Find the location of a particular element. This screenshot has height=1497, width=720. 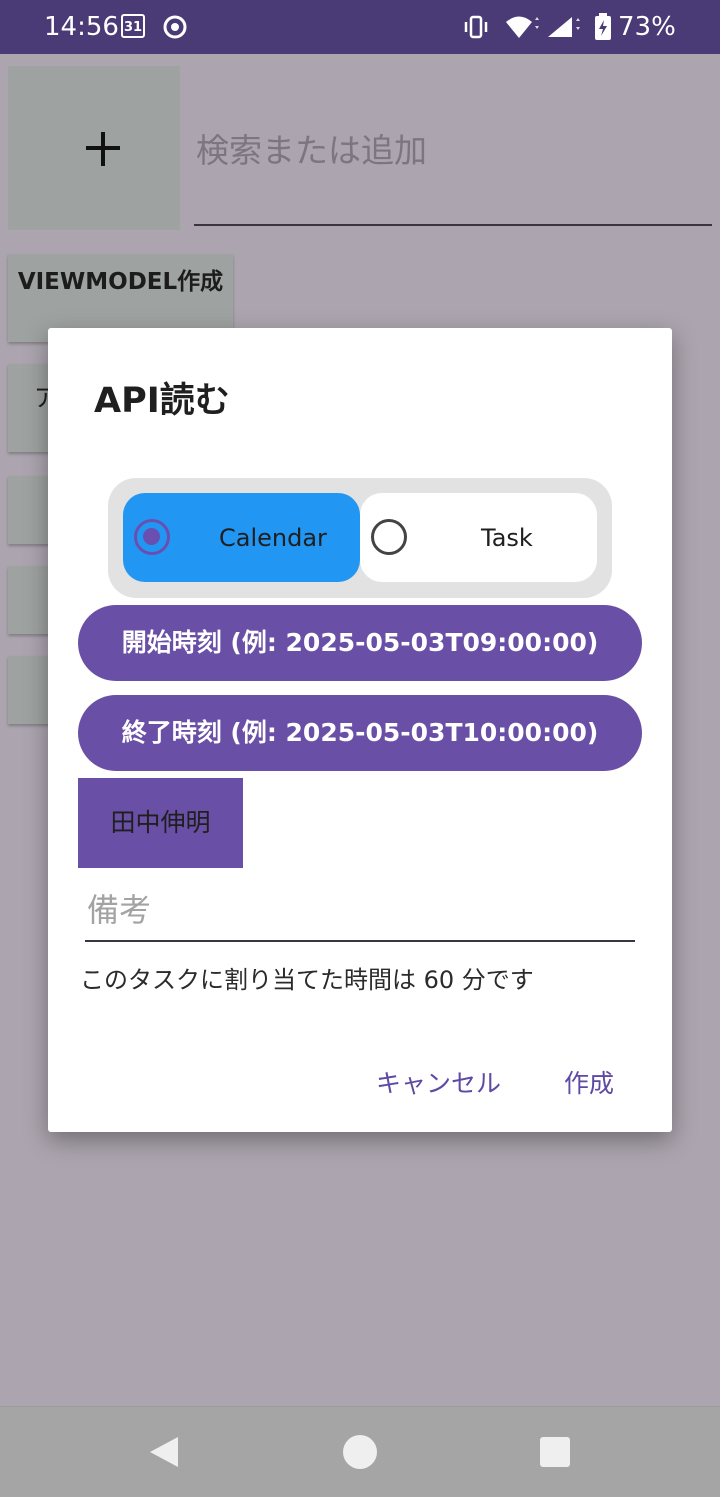

battery-percent: 73% is located at coordinates (647, 27).